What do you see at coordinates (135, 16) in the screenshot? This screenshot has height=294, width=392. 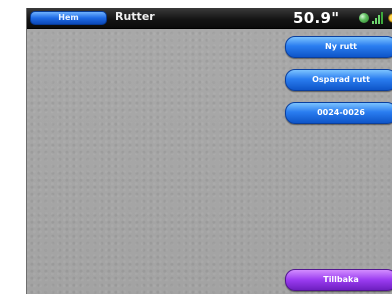 I see `page-title: Rutter` at bounding box center [135, 16].